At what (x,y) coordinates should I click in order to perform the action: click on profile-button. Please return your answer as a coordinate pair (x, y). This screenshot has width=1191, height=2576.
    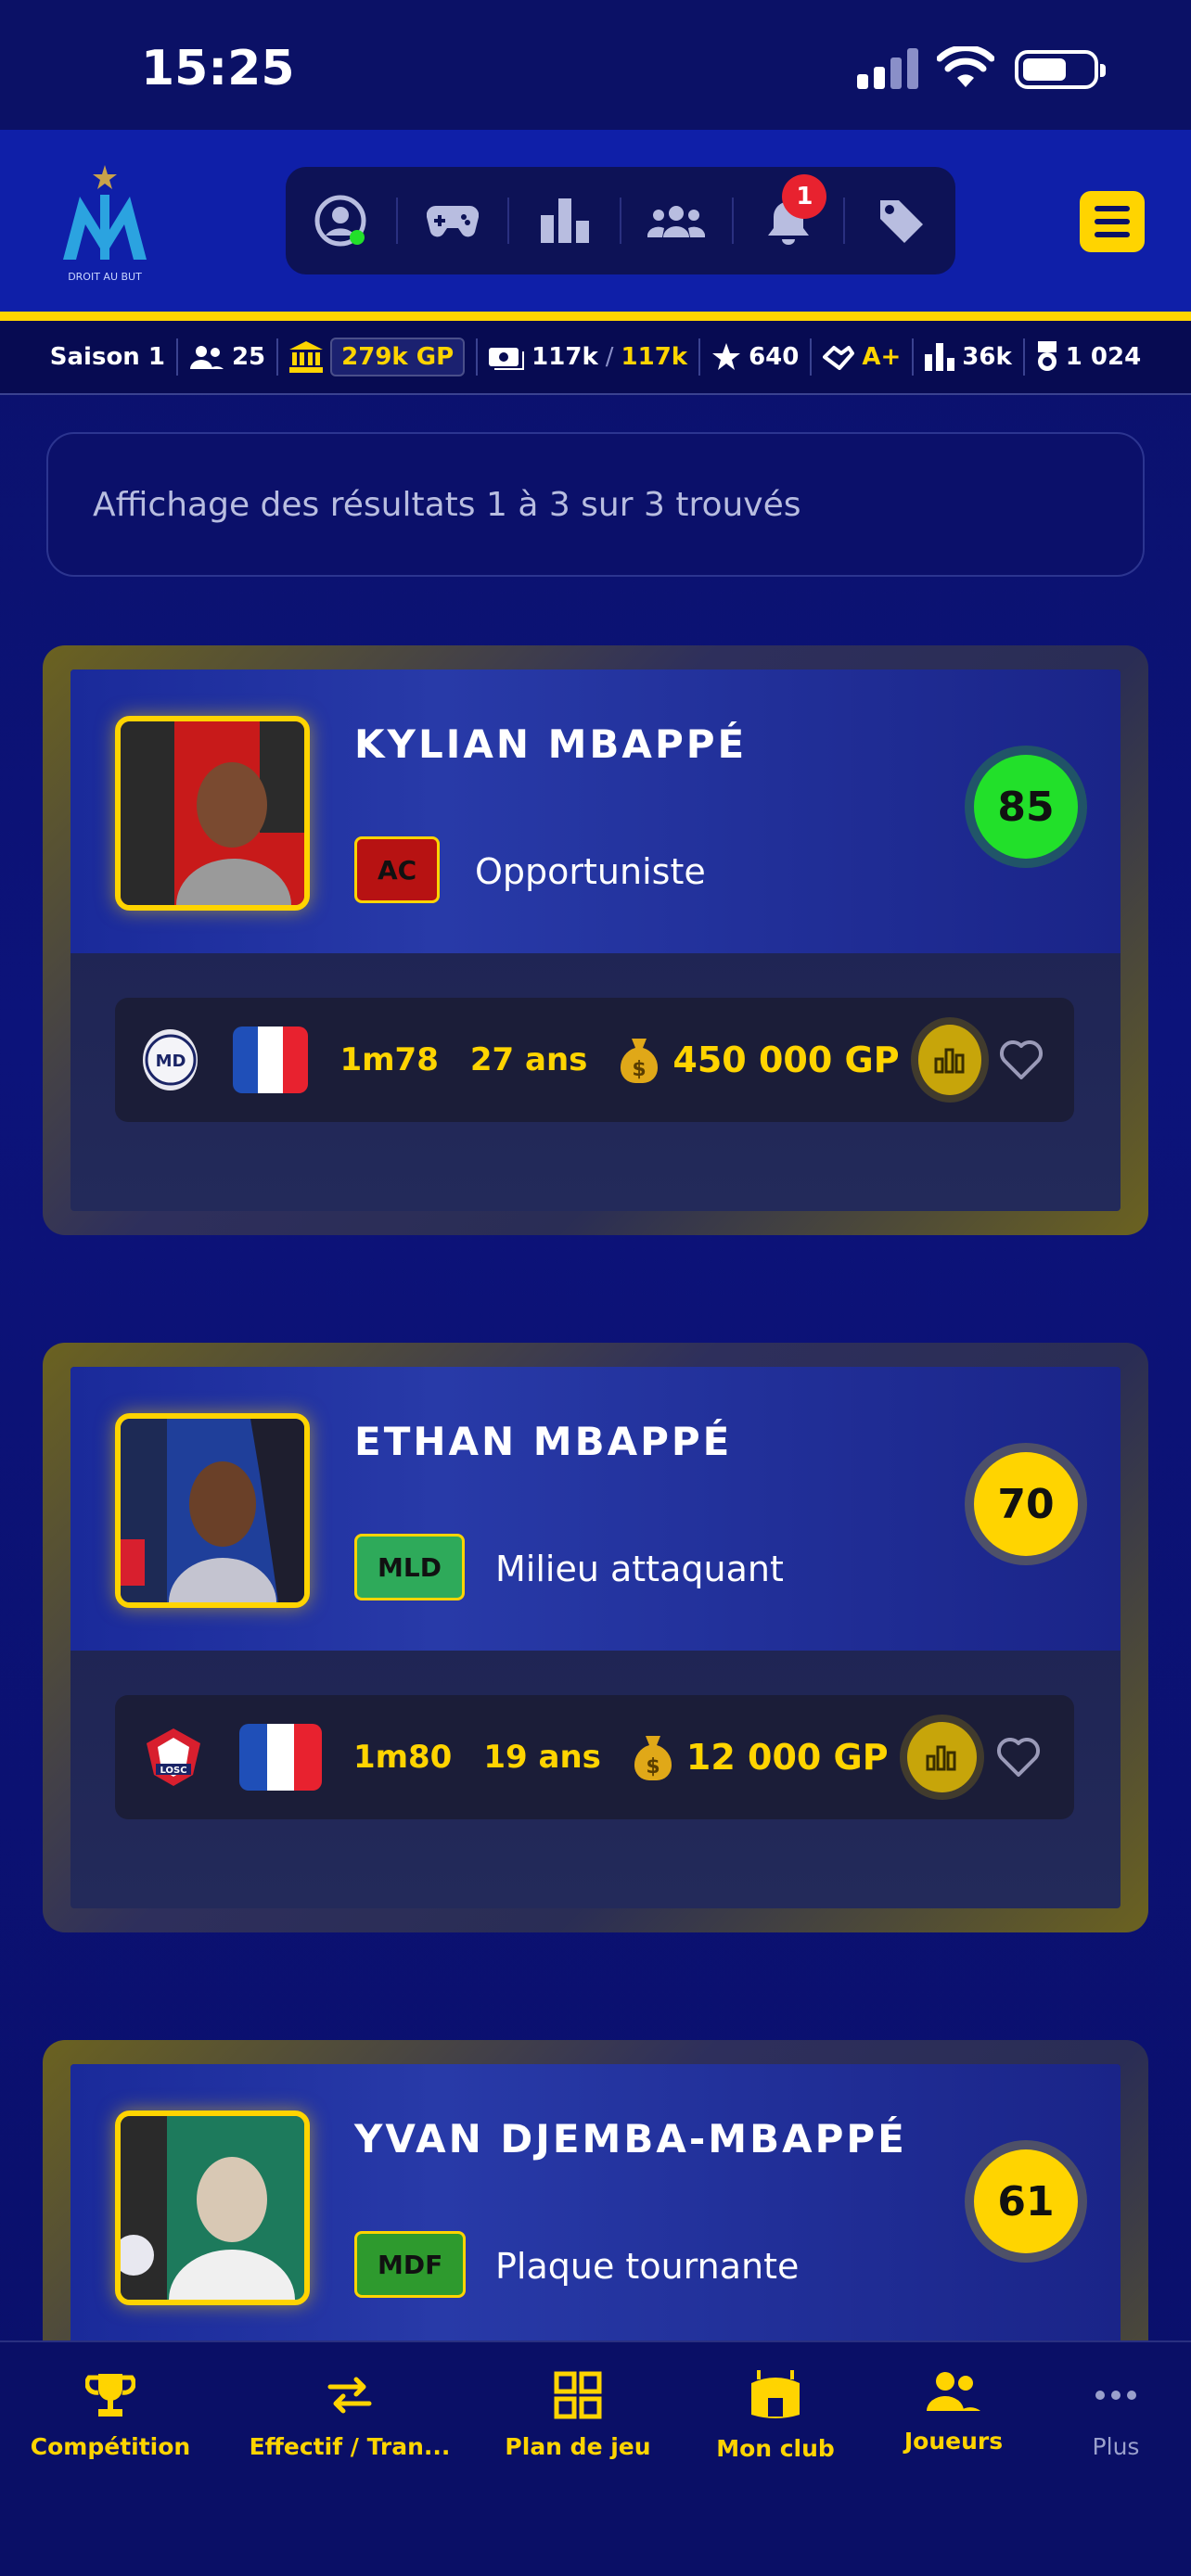
    Looking at the image, I should click on (341, 221).